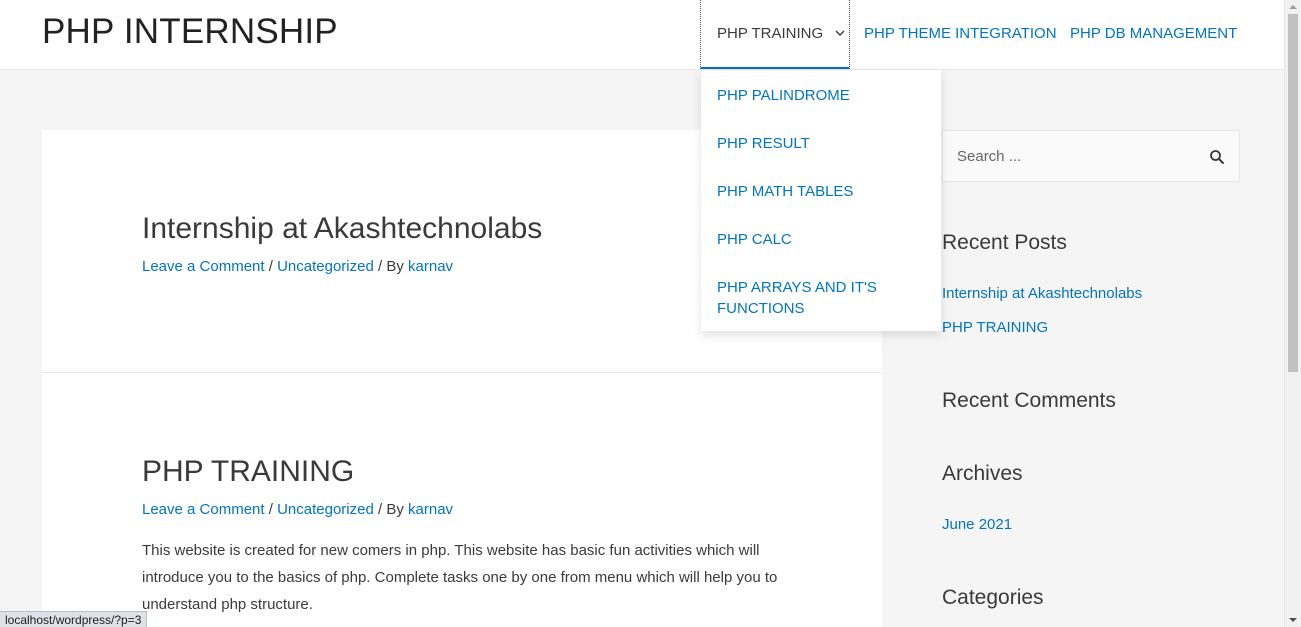 This screenshot has width=1301, height=627. What do you see at coordinates (342, 229) in the screenshot?
I see `post-title: Internship at Akashtechnolabs` at bounding box center [342, 229].